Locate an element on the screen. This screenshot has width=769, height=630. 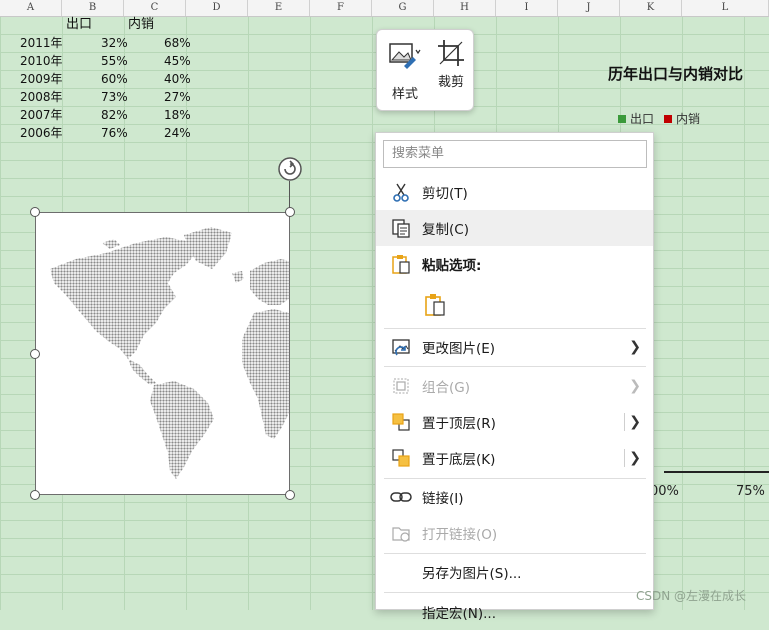
cell-export: 32% is located at coordinates (114, 43).